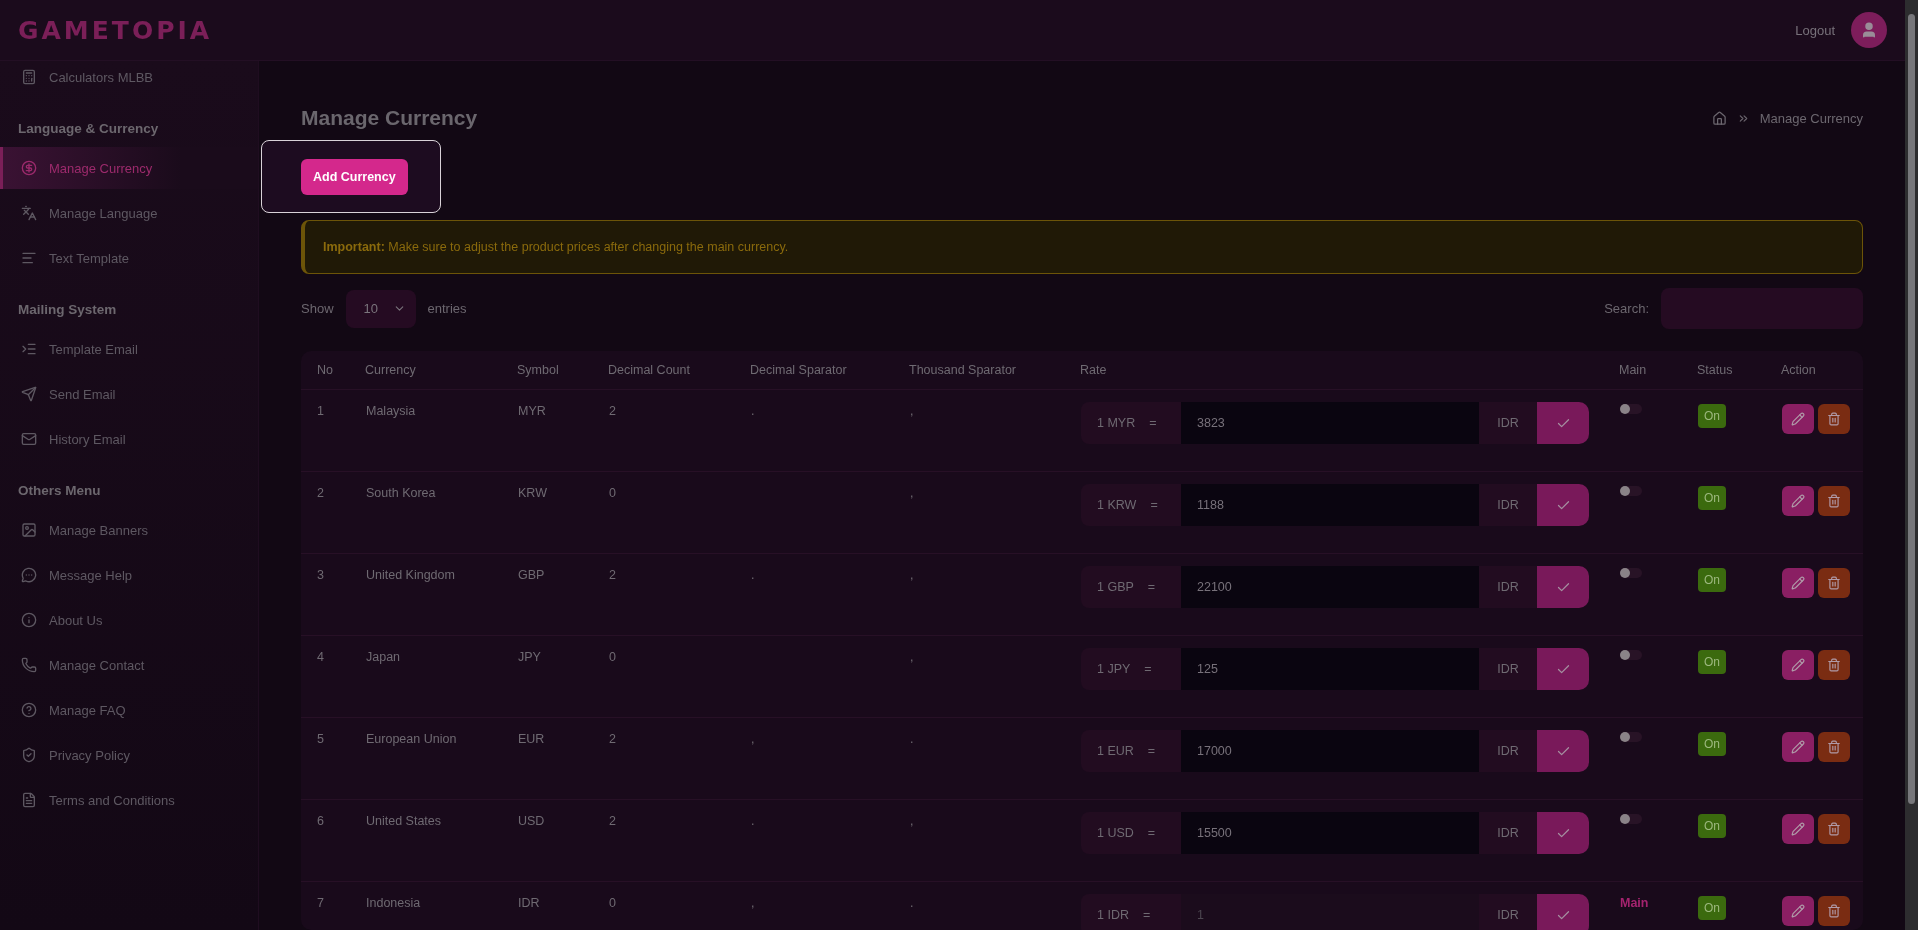 The image size is (1918, 930). I want to click on rate-unit: 1 EUR, so click(1115, 751).